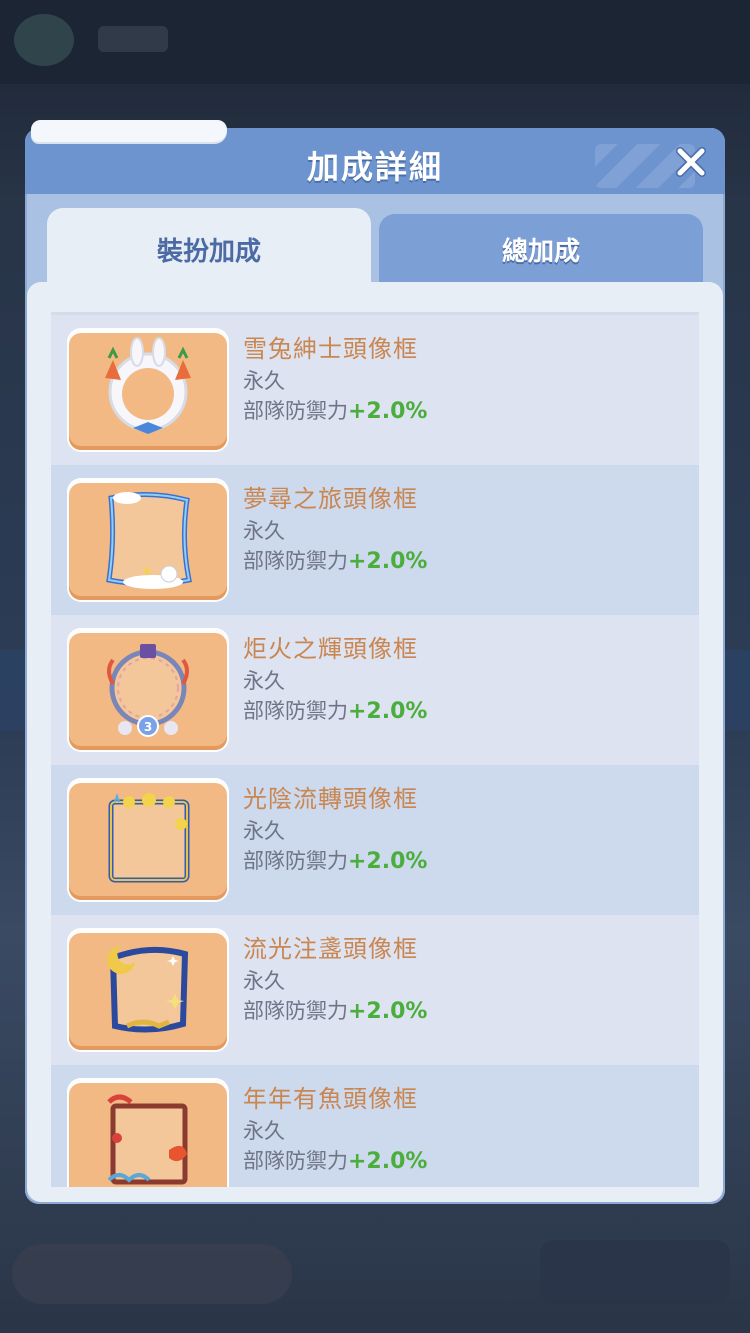 This screenshot has width=750, height=1333. Describe the element at coordinates (375, 390) in the screenshot. I see `list-item: 雪兔紳士頭像框 永久 部隊防禦力+2.0%` at that location.